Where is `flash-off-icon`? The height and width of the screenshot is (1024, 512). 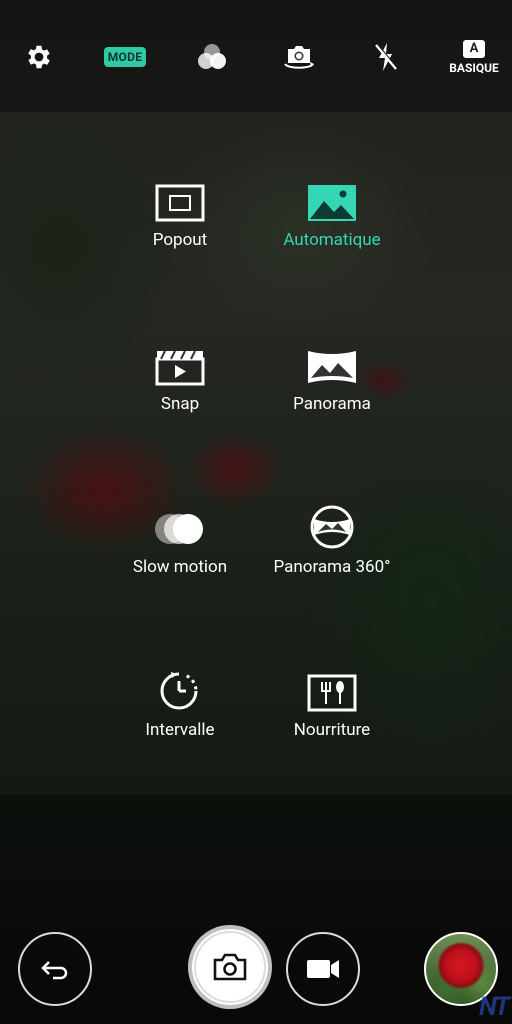 flash-off-icon is located at coordinates (386, 57).